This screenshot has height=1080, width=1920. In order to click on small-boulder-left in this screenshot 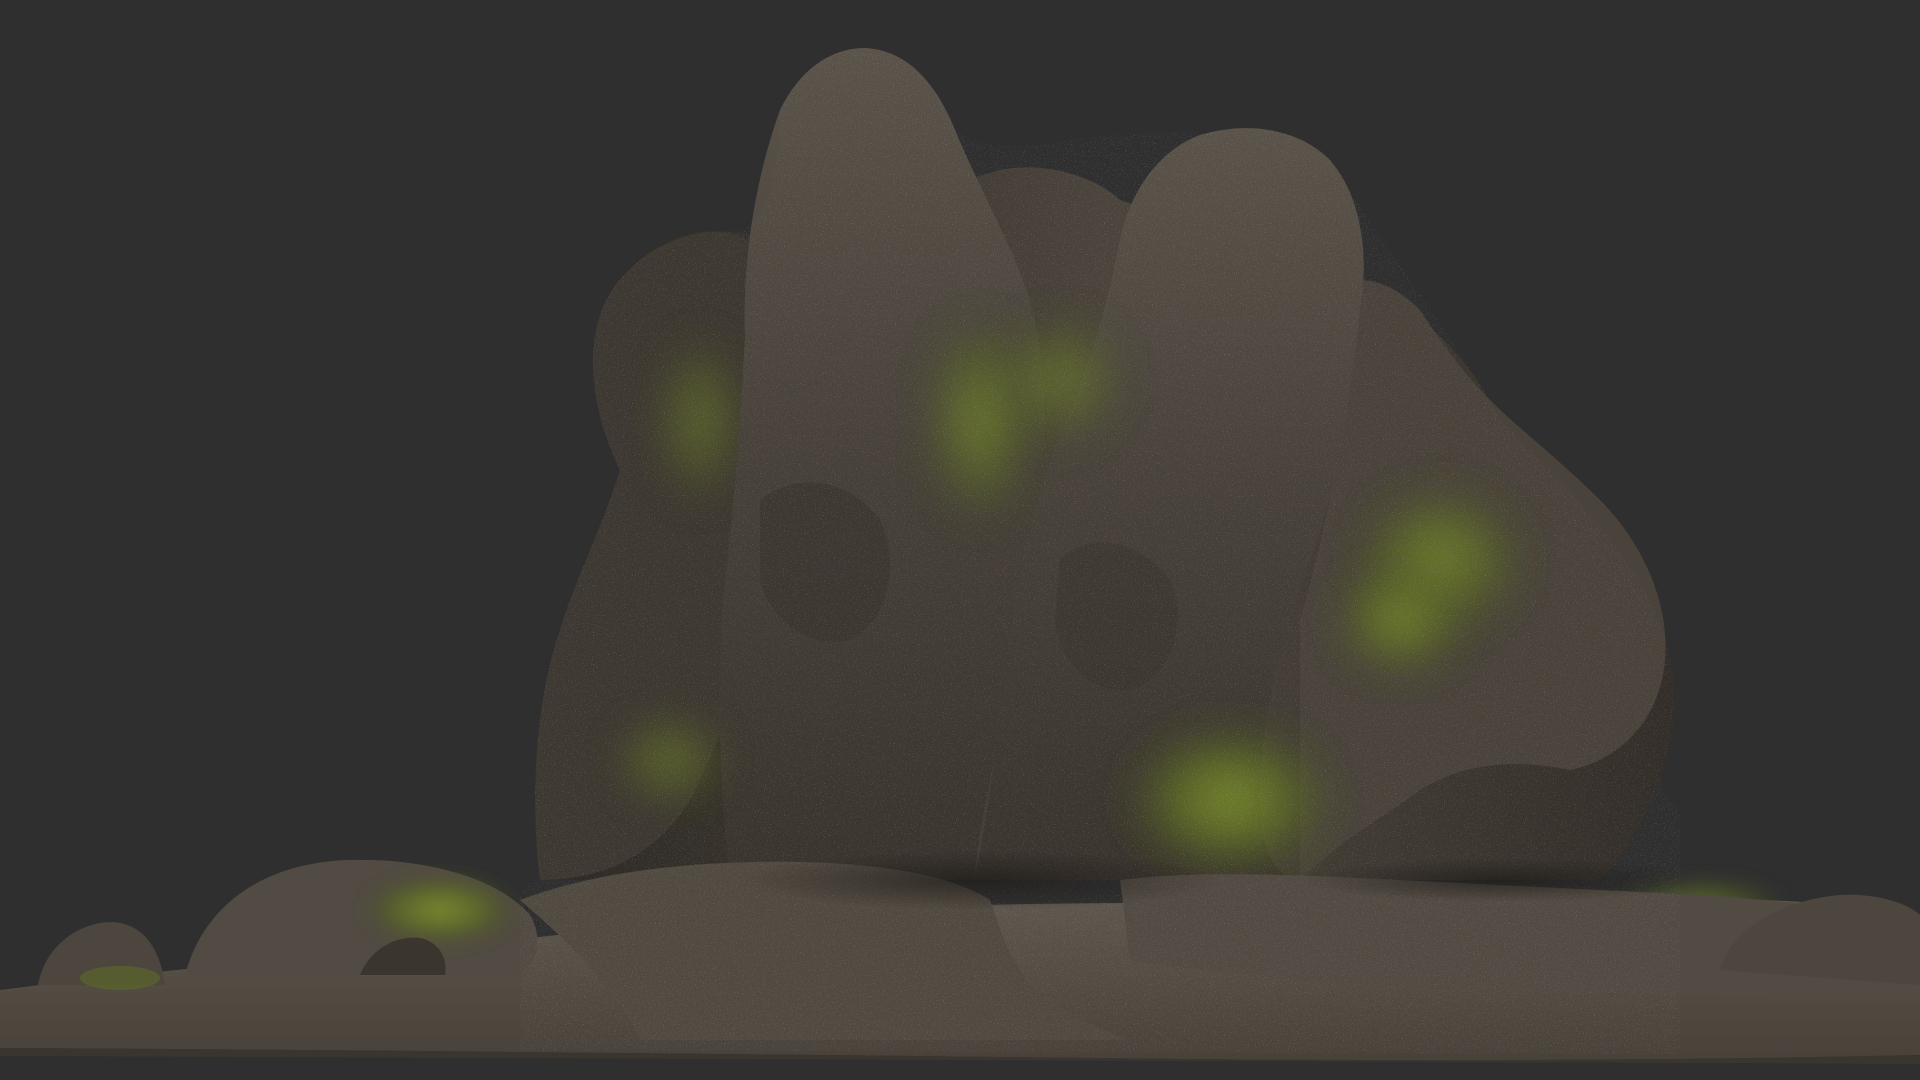, I will do `click(101, 956)`.